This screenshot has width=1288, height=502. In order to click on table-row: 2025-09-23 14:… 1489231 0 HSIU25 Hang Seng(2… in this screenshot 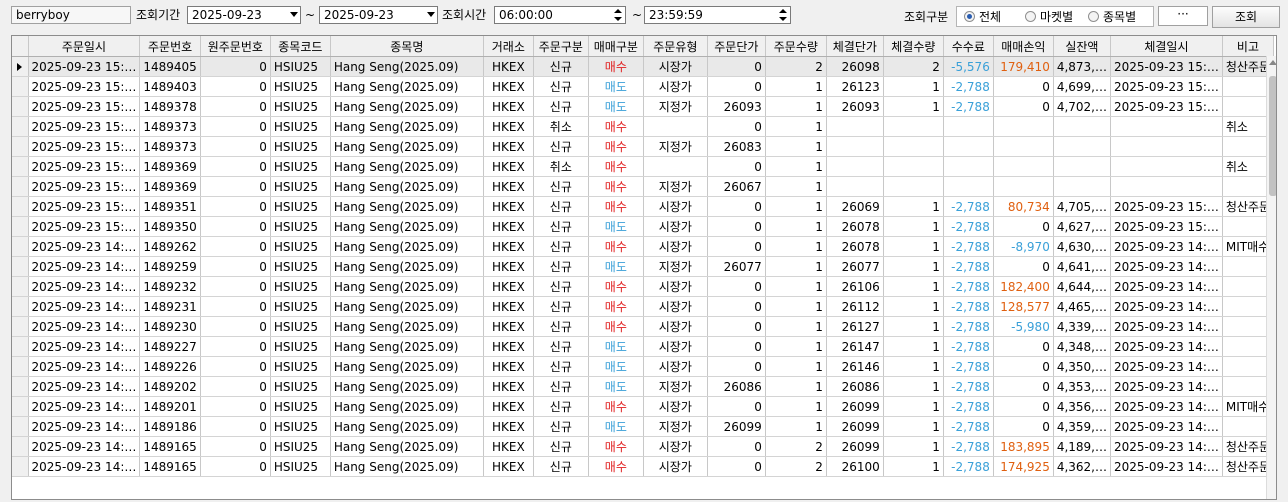, I will do `click(643, 306)`.